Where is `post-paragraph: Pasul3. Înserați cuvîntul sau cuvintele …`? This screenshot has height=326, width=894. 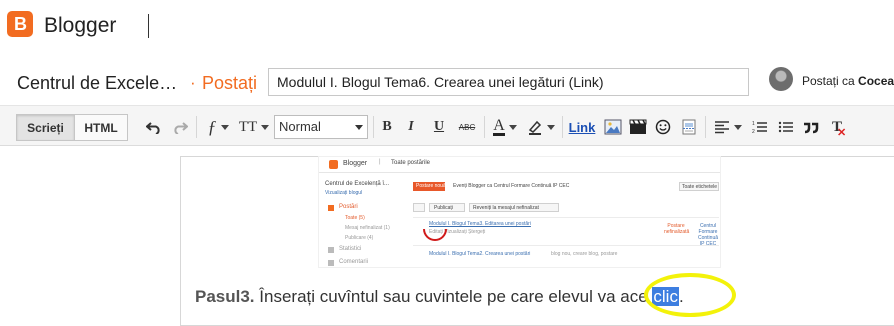 post-paragraph: Pasul3. Înserați cuvîntul sau cuvintele … is located at coordinates (439, 297).